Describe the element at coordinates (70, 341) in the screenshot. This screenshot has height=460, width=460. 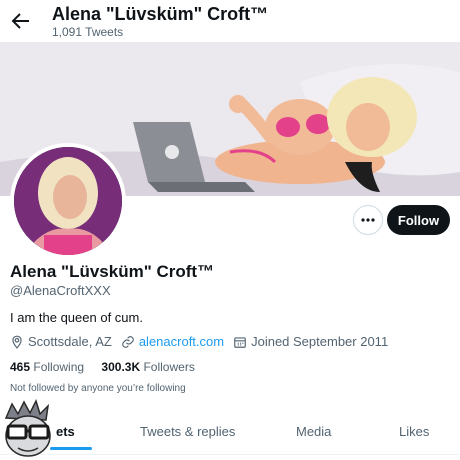
I see `location-text: Scottsdale, AZ` at that location.